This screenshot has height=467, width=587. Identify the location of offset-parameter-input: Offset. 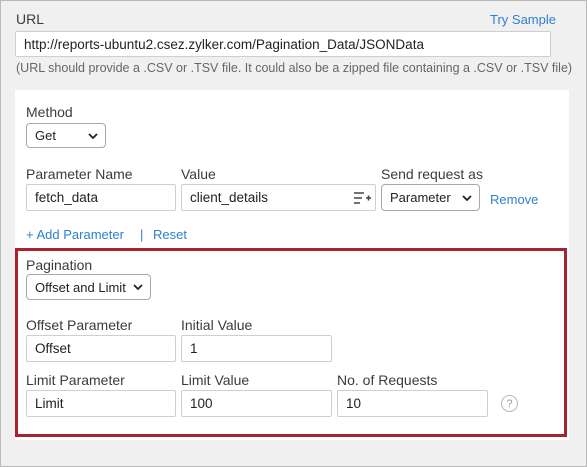
(101, 348).